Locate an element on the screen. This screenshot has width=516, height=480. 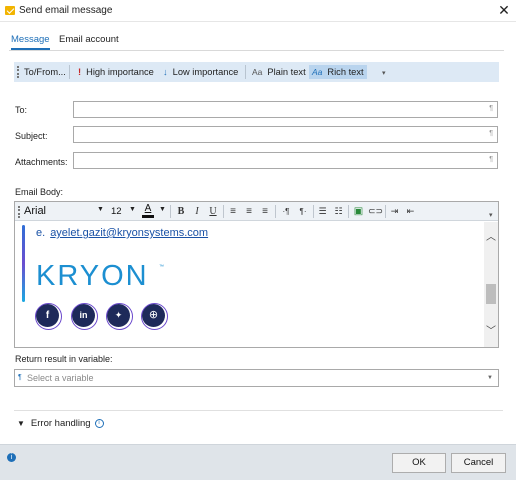
align-left-icon: ≡ is located at coordinates (233, 211).